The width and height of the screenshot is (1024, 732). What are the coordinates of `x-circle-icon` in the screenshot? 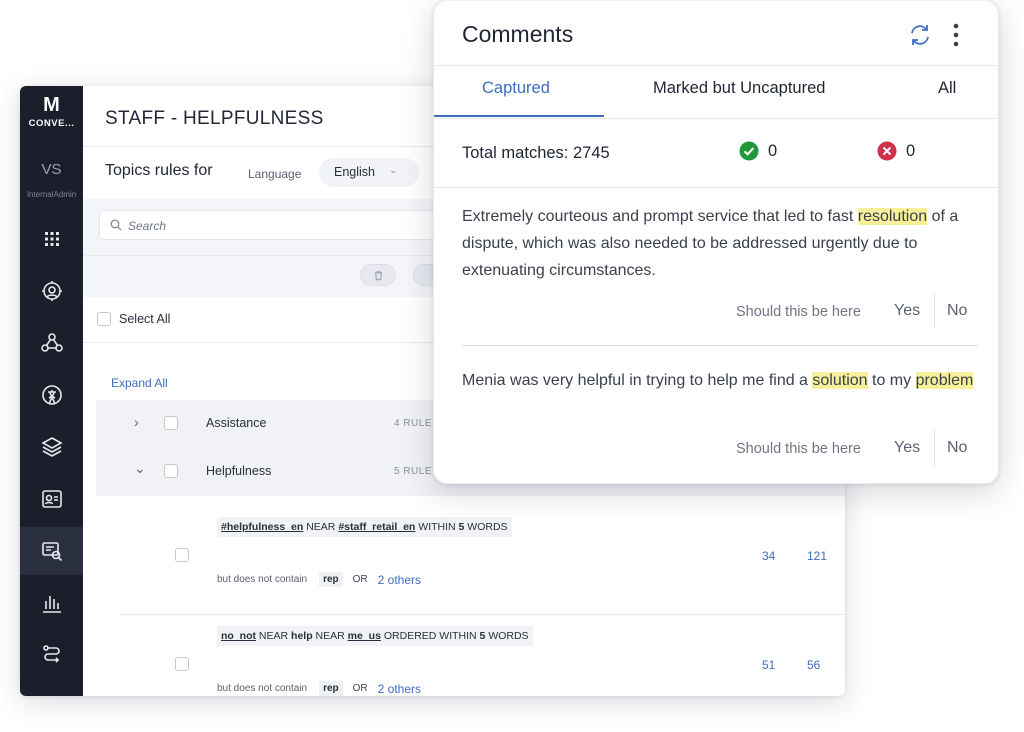 It's located at (887, 151).